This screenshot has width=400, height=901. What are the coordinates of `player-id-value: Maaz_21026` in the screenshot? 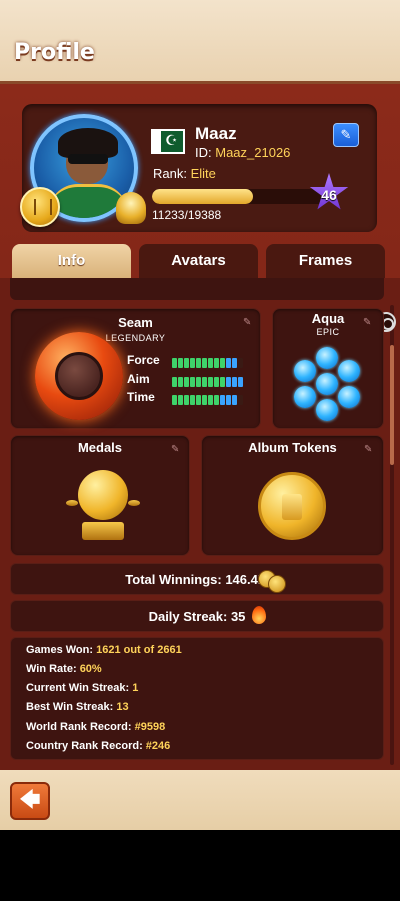 It's located at (253, 152).